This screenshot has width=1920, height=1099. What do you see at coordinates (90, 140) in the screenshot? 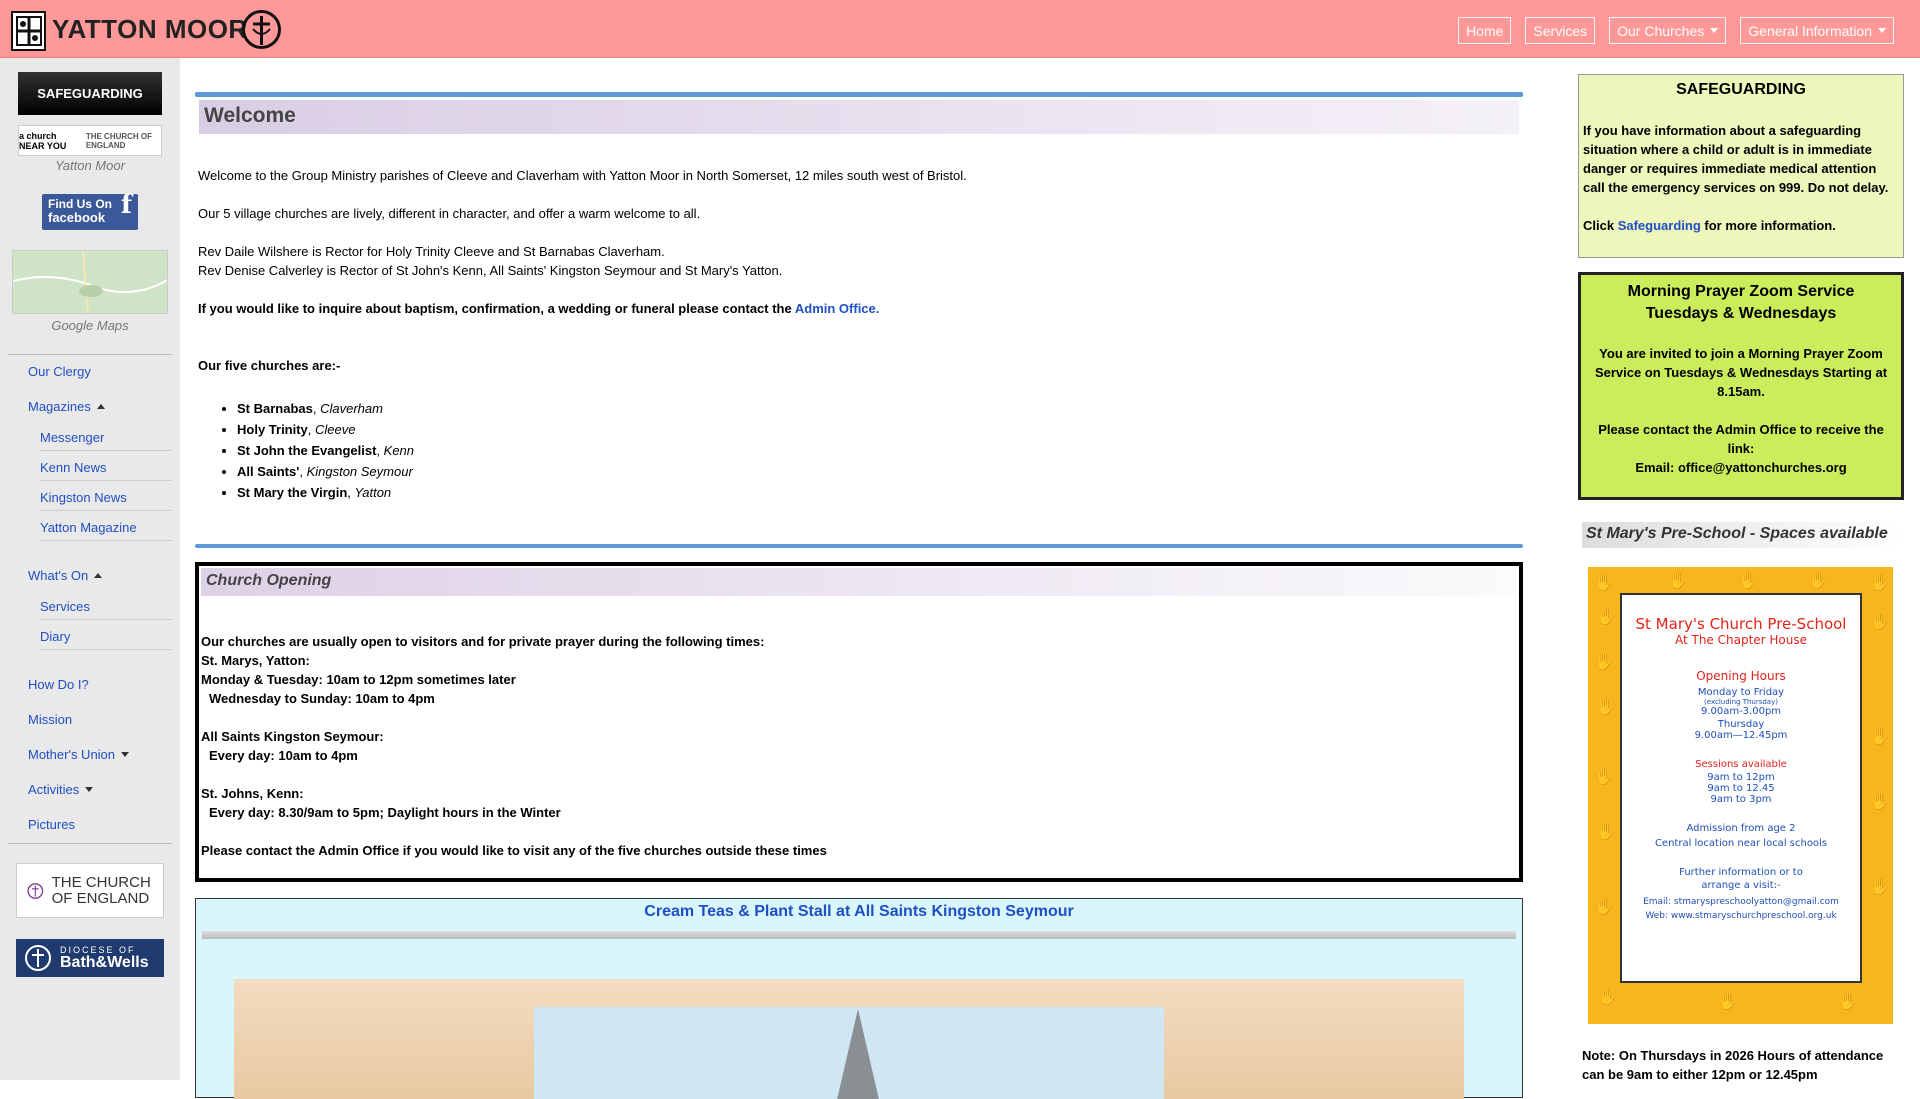
I see `a-church-near-you-logo: a church NEAR YOU THE CHURCH OF ENGLAND` at bounding box center [90, 140].